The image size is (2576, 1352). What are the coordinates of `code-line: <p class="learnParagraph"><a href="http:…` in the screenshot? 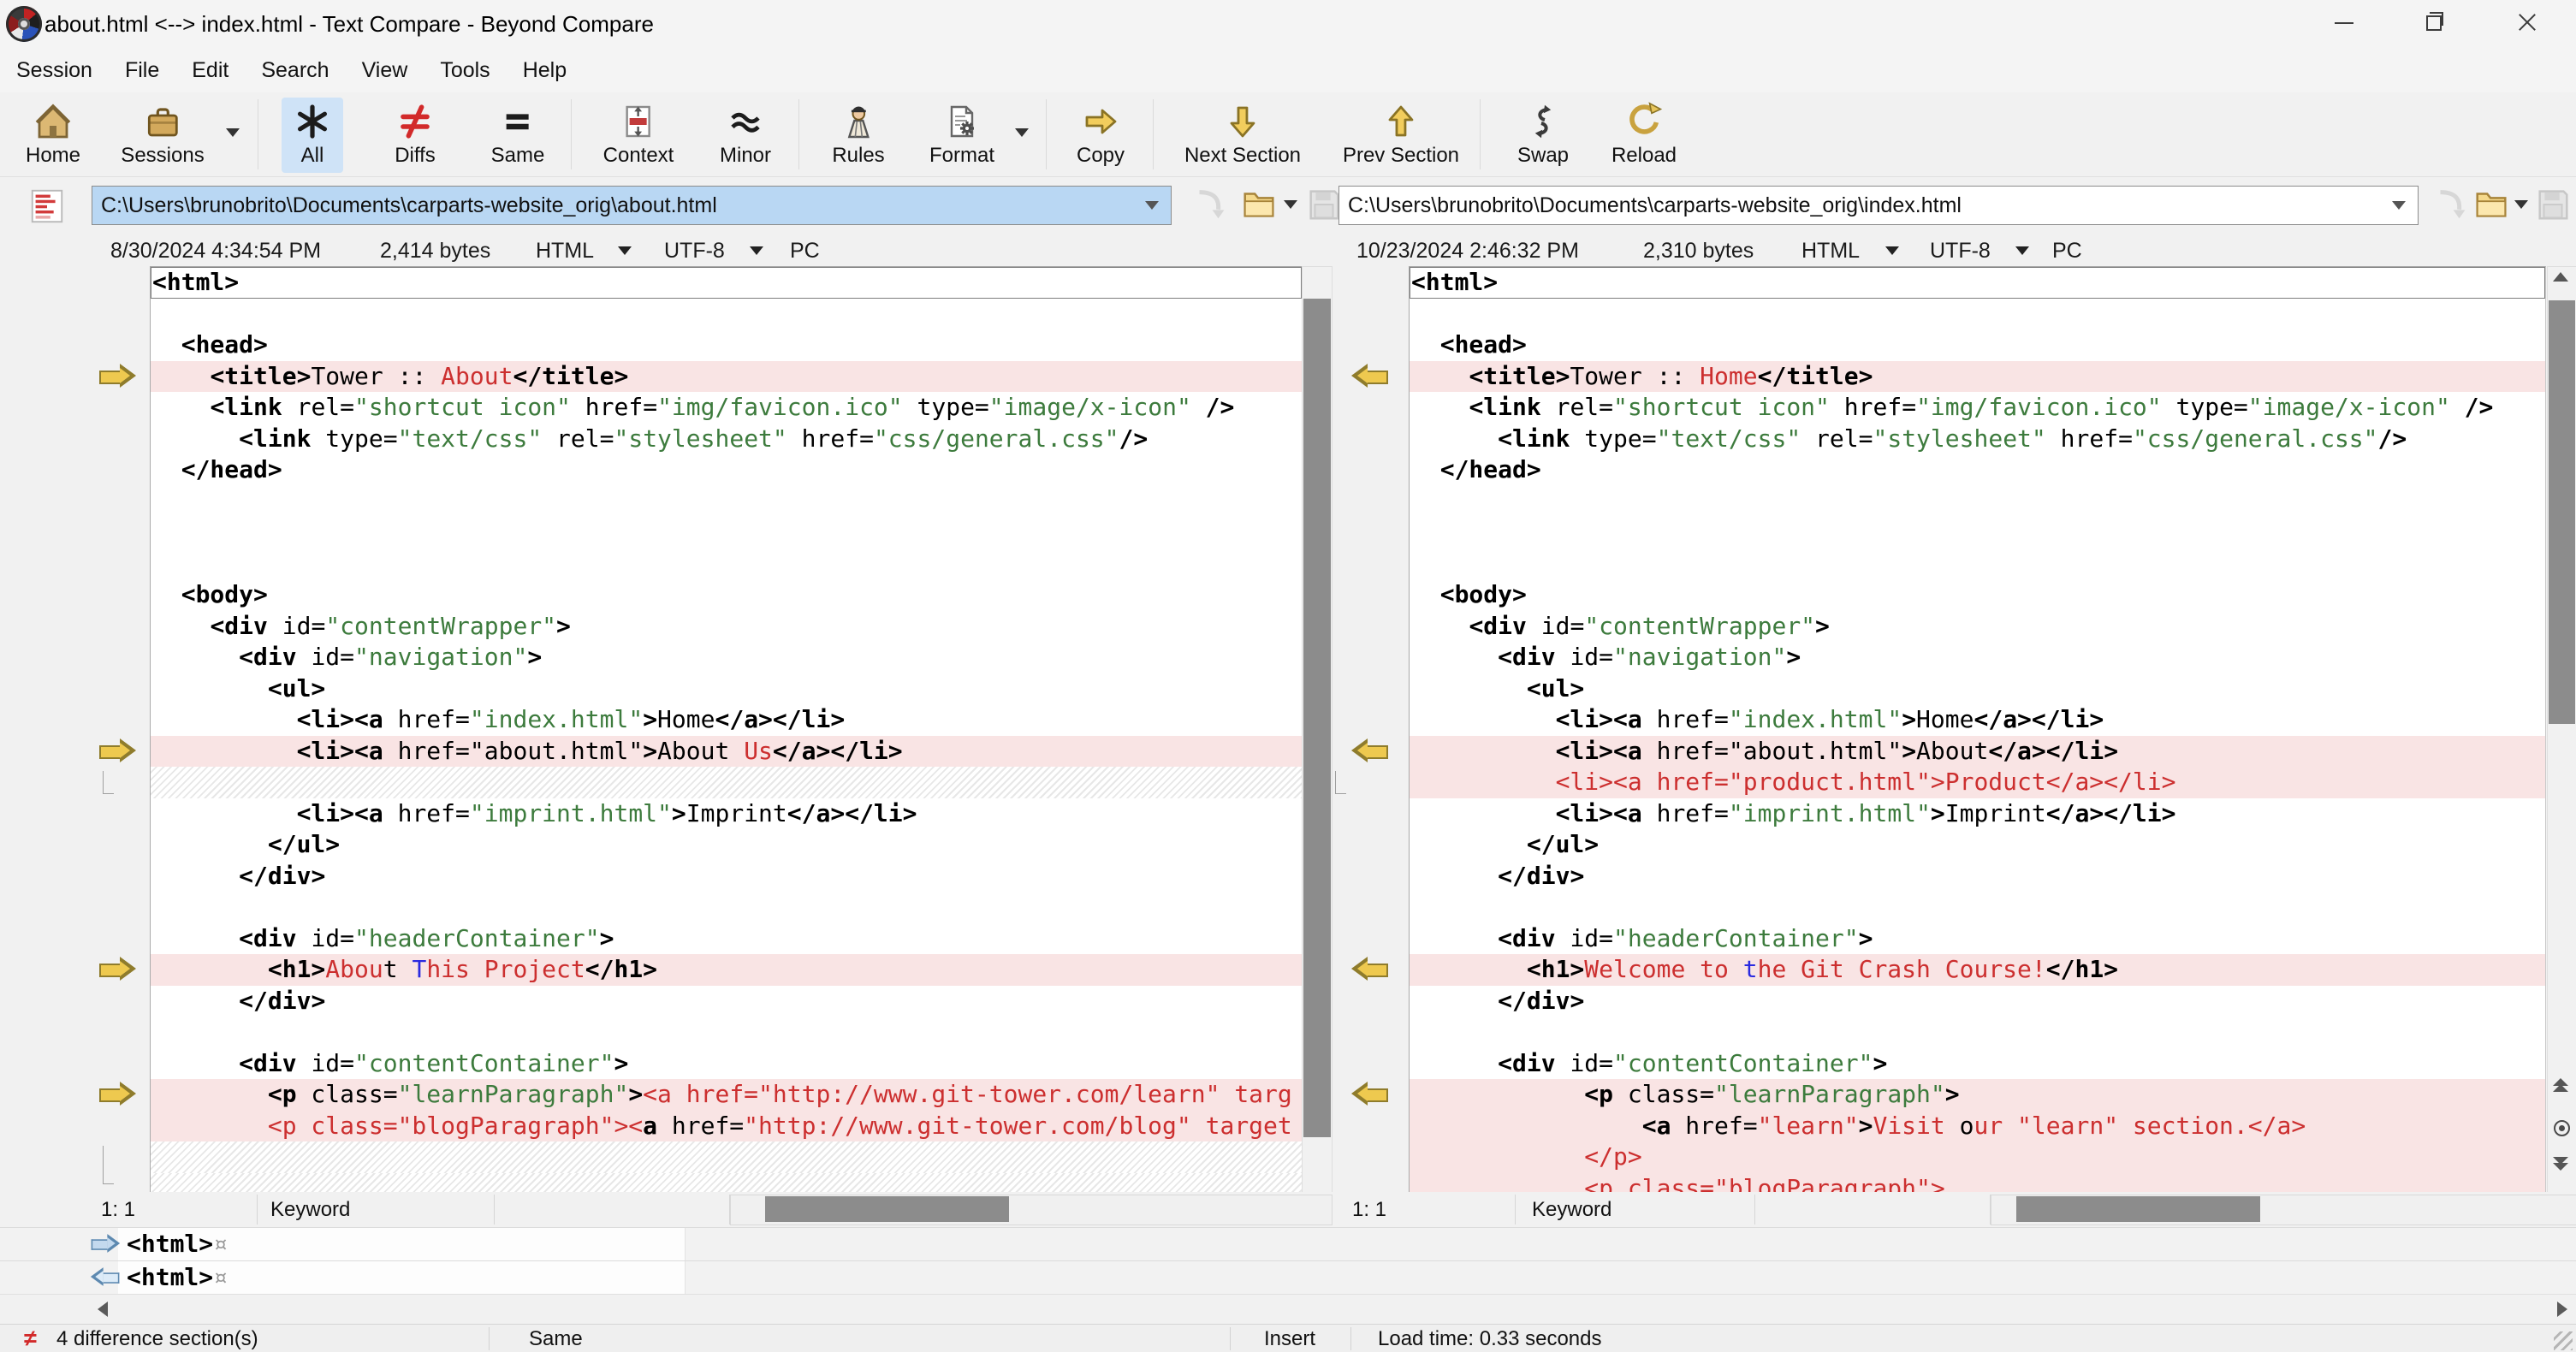 It's located at (726, 1095).